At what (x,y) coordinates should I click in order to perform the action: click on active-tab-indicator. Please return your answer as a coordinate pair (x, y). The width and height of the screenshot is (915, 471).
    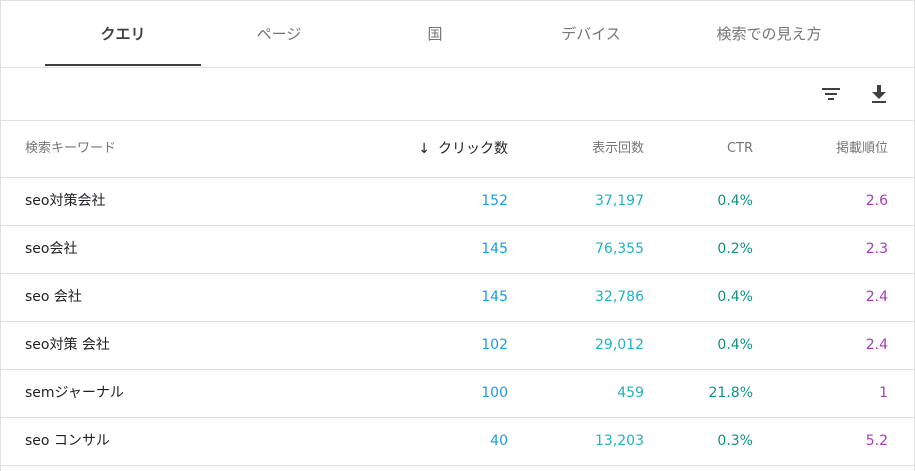
    Looking at the image, I should click on (123, 65).